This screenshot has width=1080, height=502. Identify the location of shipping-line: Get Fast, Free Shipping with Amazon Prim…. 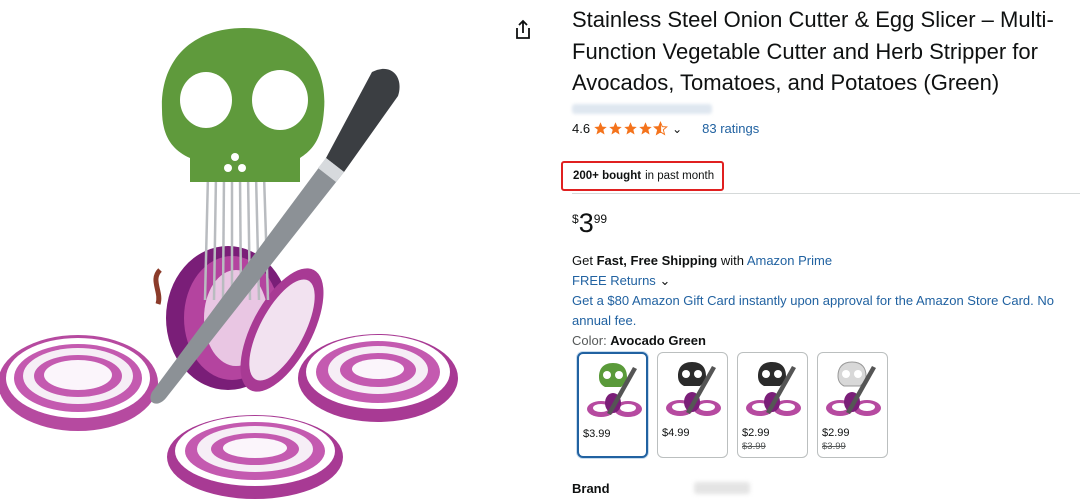
(702, 260).